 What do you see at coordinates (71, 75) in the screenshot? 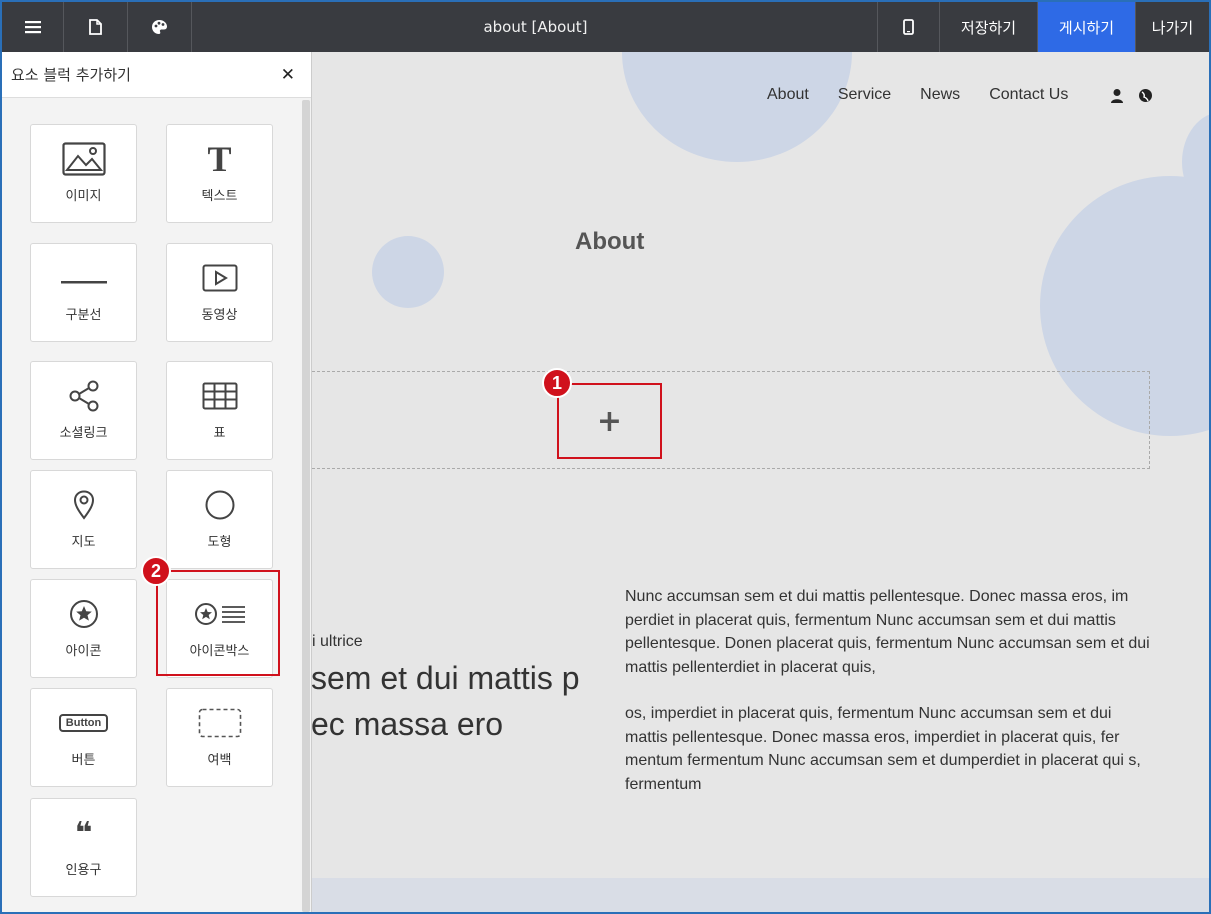
I see `panel-title: 요소 블럭 추가하기` at bounding box center [71, 75].